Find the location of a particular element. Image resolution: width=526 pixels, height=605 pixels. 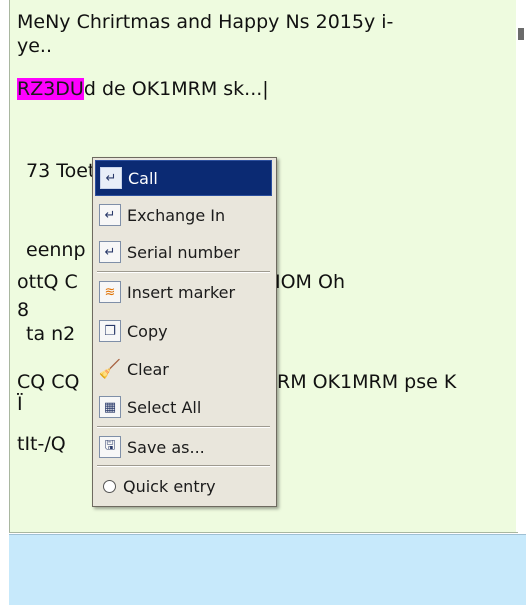

checkbox-icon is located at coordinates (109, 486).